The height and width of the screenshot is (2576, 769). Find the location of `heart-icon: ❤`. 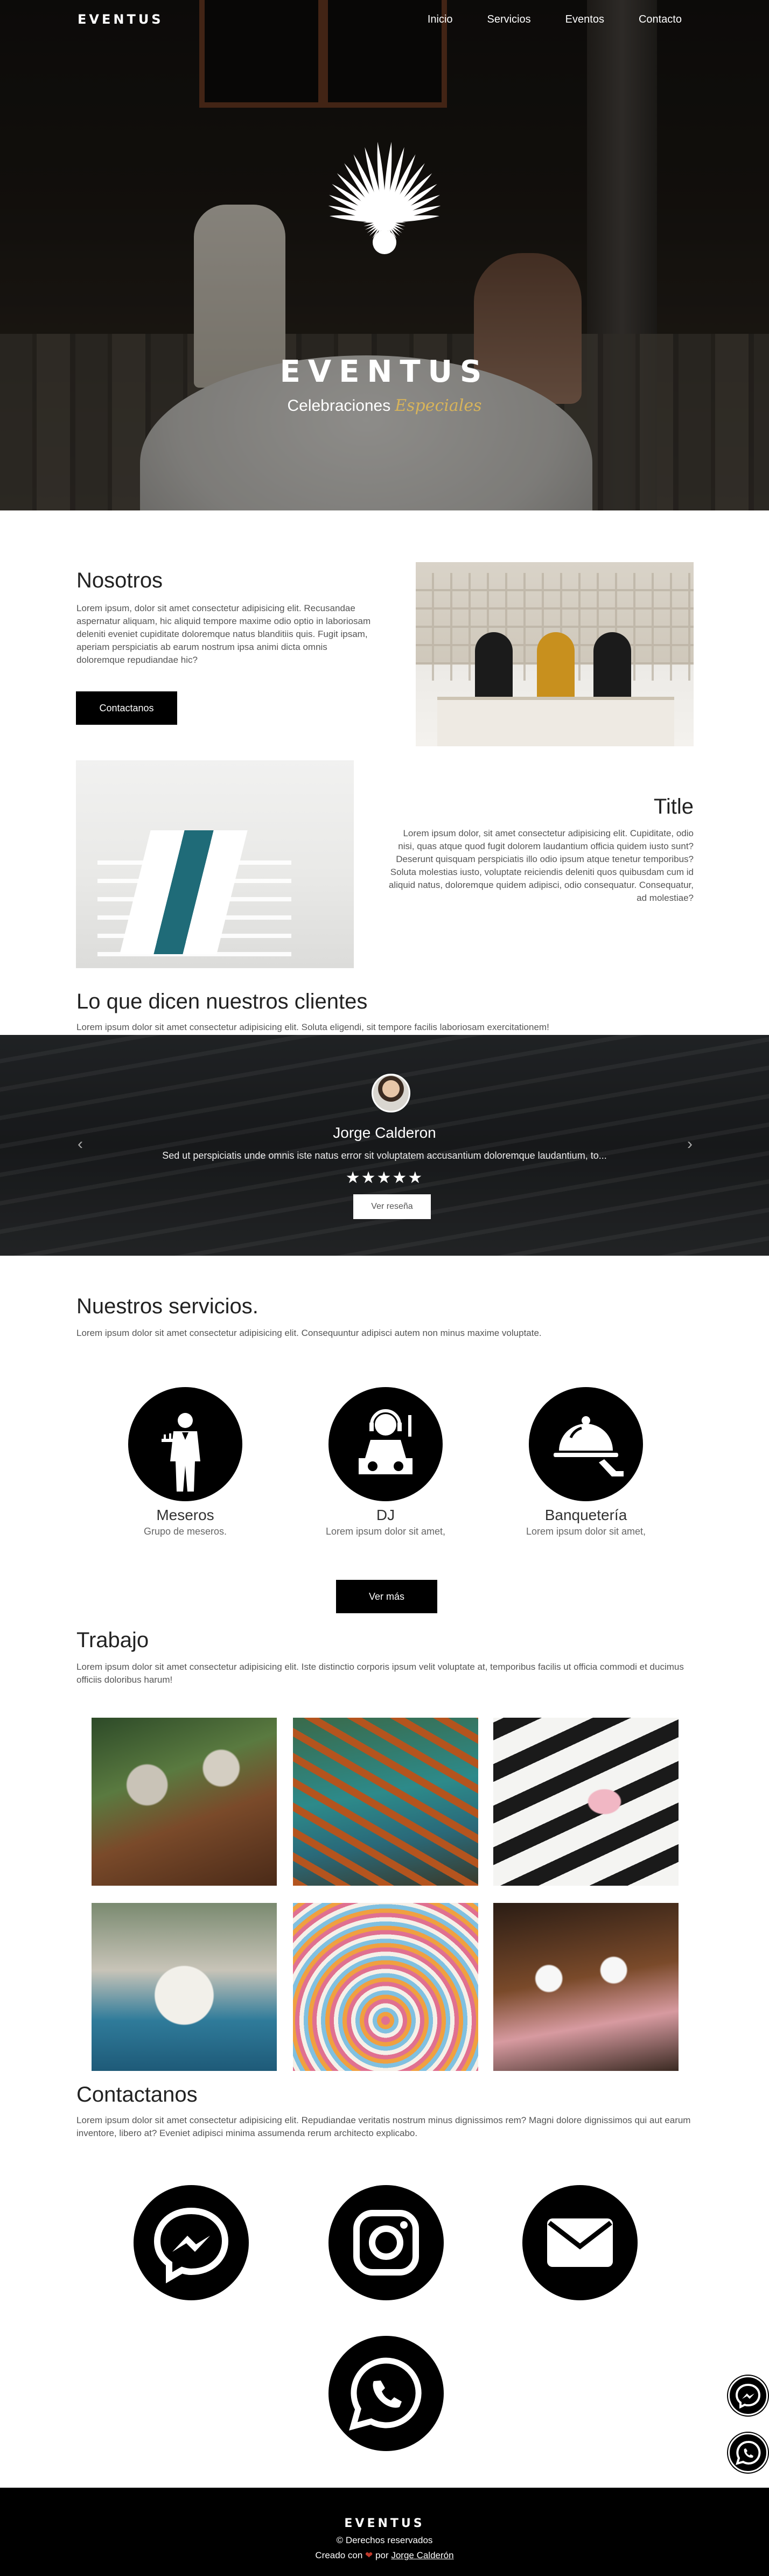

heart-icon: ❤ is located at coordinates (369, 2555).